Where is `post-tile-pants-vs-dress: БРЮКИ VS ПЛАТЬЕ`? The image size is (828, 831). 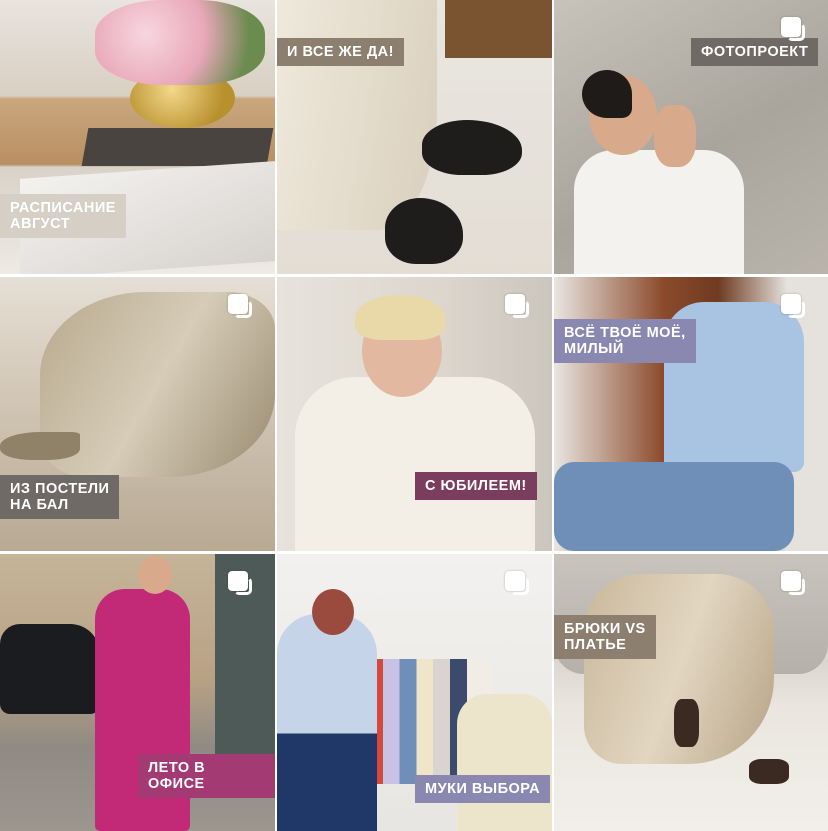
post-tile-pants-vs-dress: БРЮКИ VS ПЛАТЬЕ is located at coordinates (691, 692).